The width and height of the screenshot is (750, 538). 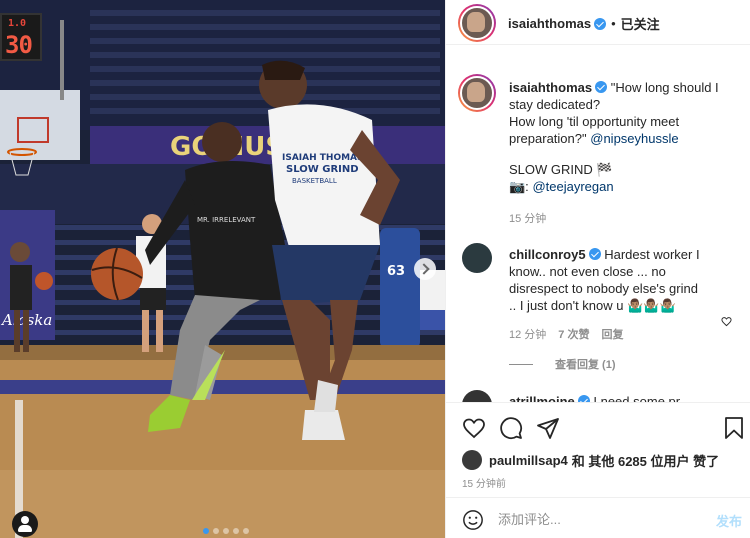 I want to click on mention-link: @teejayregan, so click(x=572, y=186).